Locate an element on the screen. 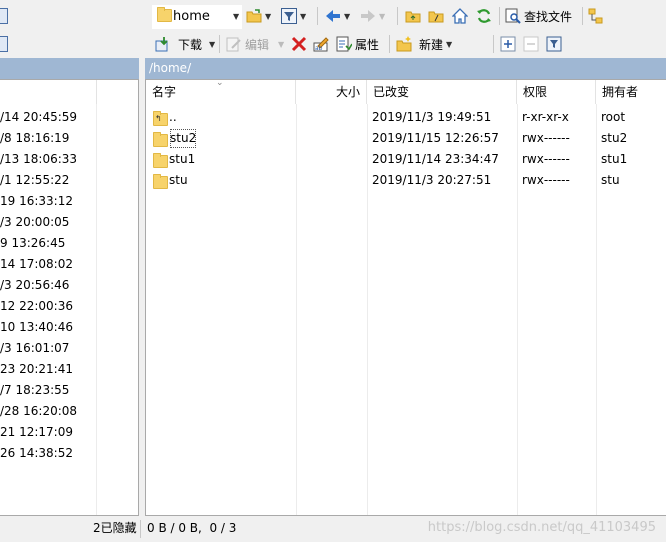 The image size is (666, 542). new-folder-icon is located at coordinates (404, 44).